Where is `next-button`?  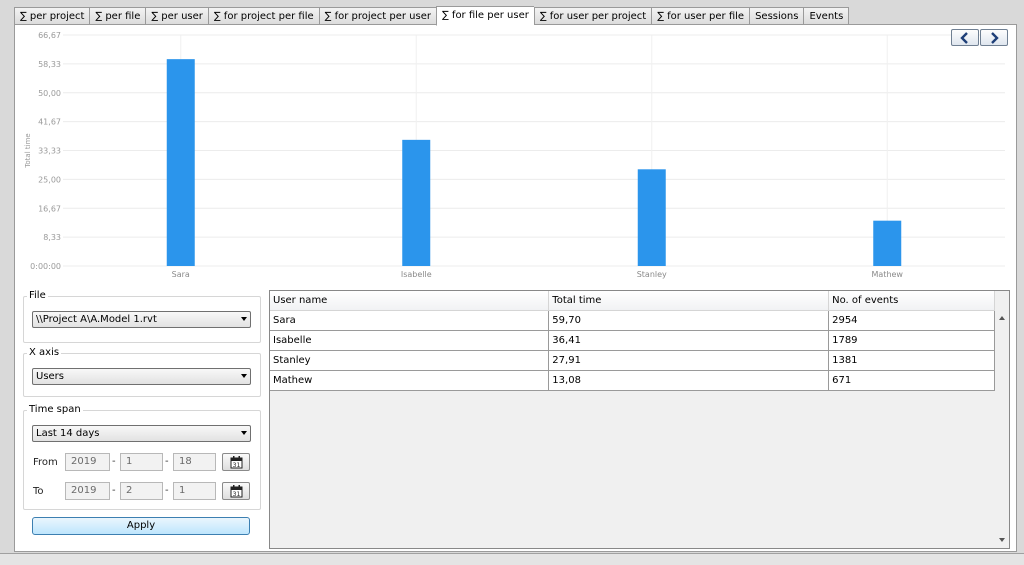 next-button is located at coordinates (994, 37).